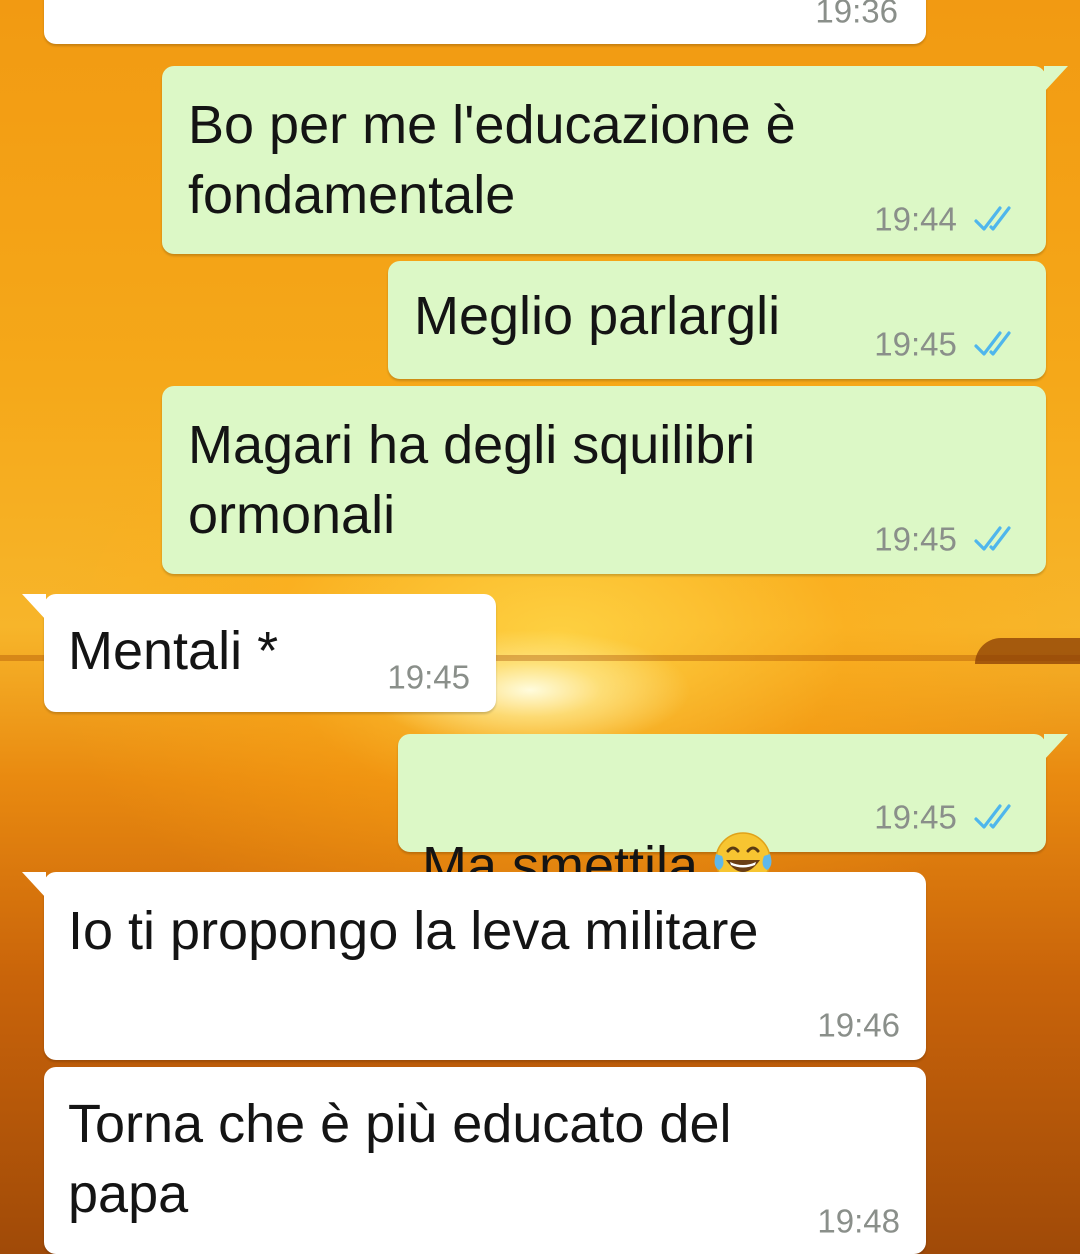 The width and height of the screenshot is (1080, 1254). I want to click on message-bubble-outgoing: Meglio parlargli 19:45, so click(717, 320).